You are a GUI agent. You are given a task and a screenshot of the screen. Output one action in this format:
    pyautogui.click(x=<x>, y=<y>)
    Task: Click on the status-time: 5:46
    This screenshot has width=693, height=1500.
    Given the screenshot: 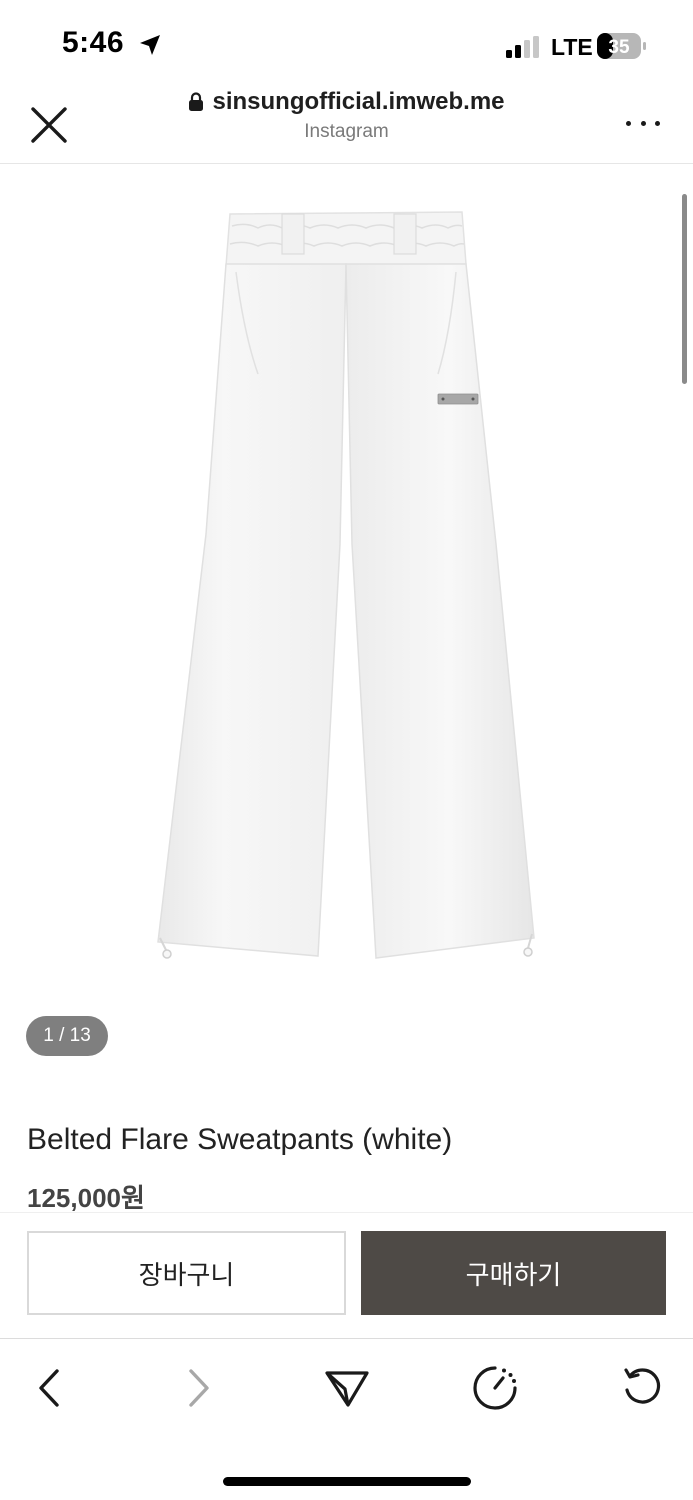 What is the action you would take?
    pyautogui.click(x=93, y=42)
    